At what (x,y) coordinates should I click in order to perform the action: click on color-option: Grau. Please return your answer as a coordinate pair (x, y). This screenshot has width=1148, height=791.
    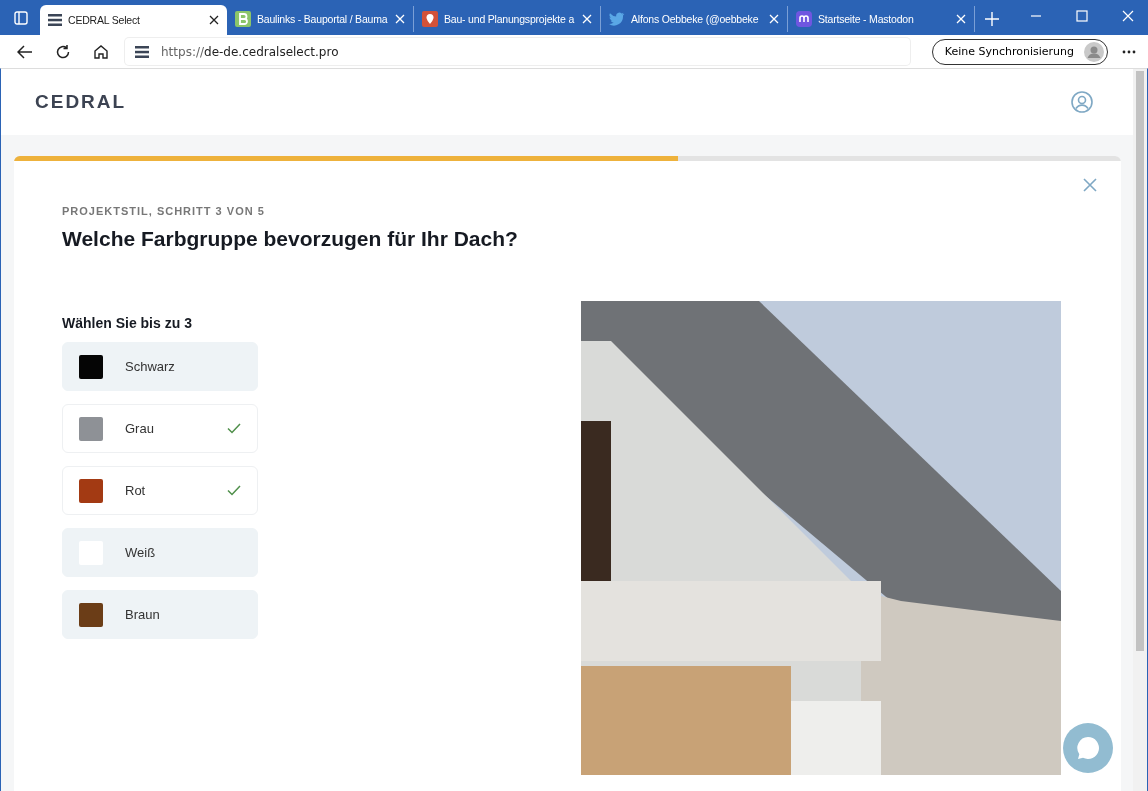
    Looking at the image, I should click on (160, 428).